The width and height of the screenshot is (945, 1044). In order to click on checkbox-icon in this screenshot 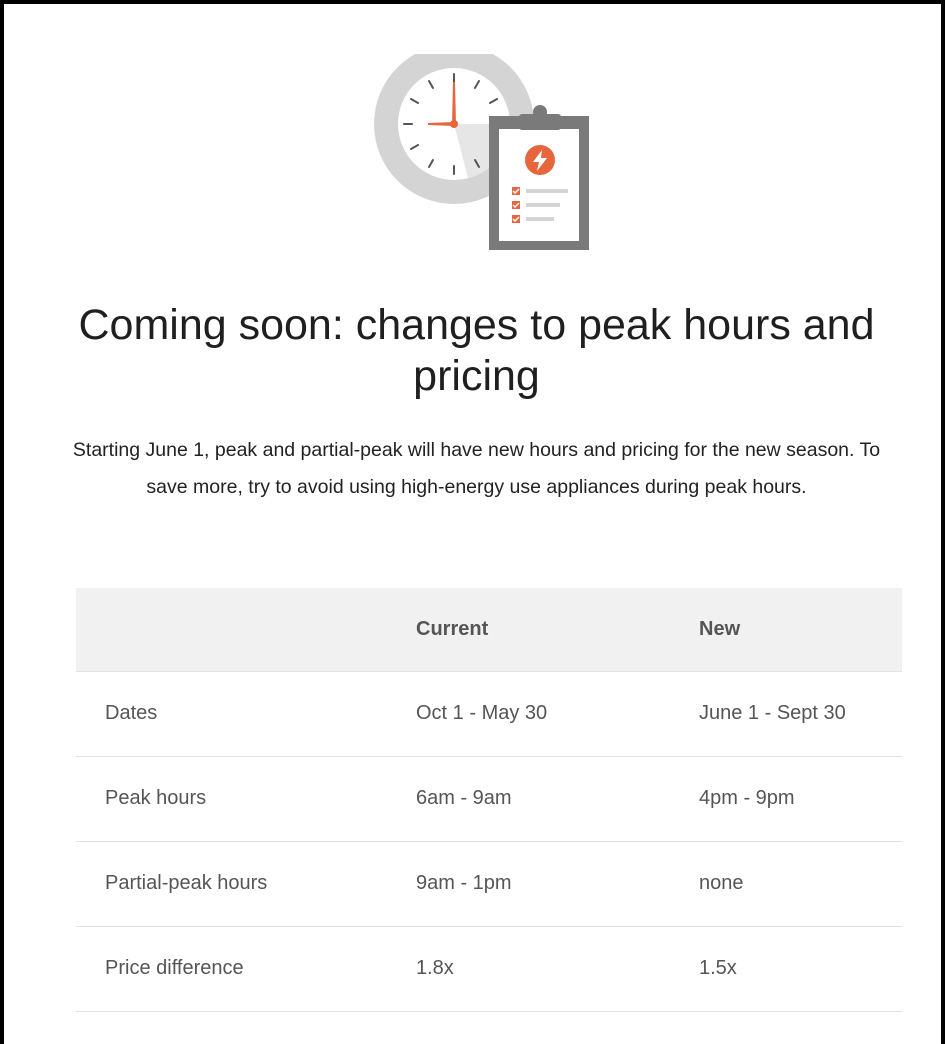, I will do `click(516, 205)`.